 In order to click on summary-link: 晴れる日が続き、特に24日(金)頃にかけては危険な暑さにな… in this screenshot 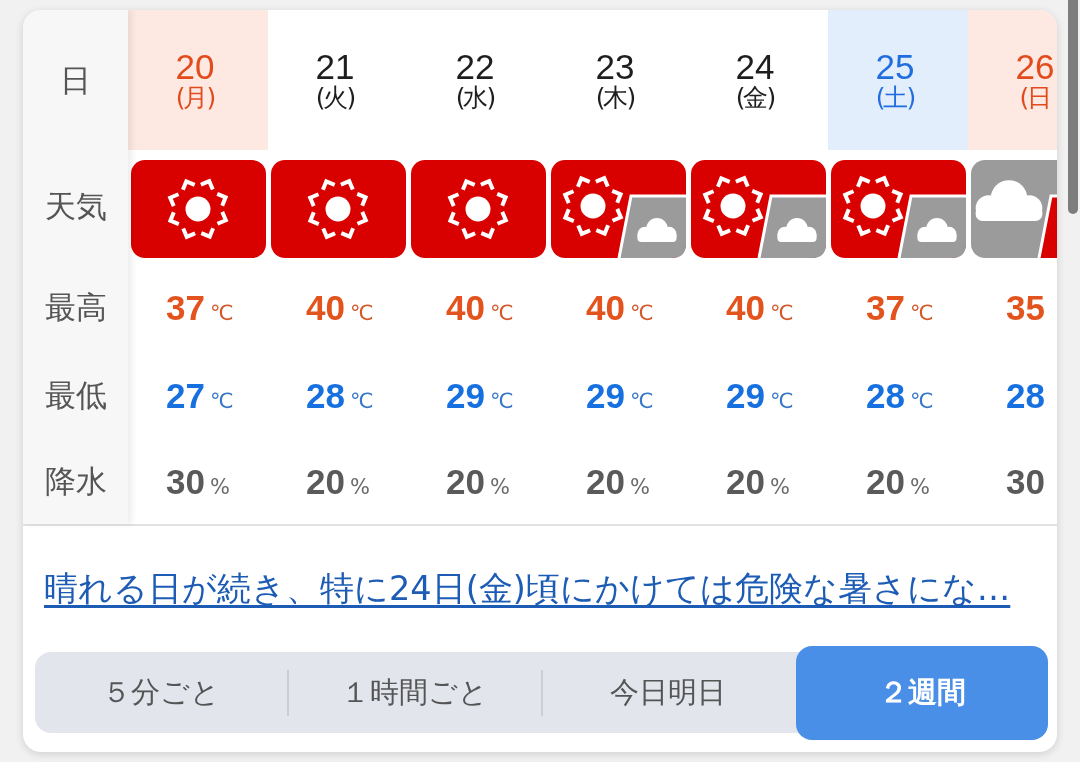, I will do `click(527, 589)`.